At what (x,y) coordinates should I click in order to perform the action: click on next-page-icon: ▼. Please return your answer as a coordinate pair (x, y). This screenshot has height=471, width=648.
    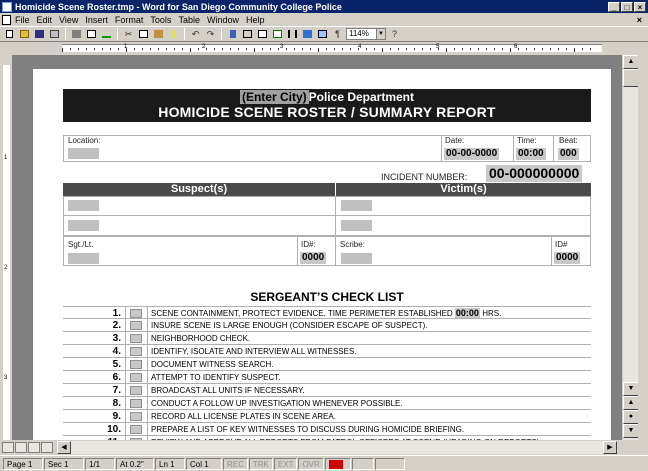
    Looking at the image, I should click on (631, 431).